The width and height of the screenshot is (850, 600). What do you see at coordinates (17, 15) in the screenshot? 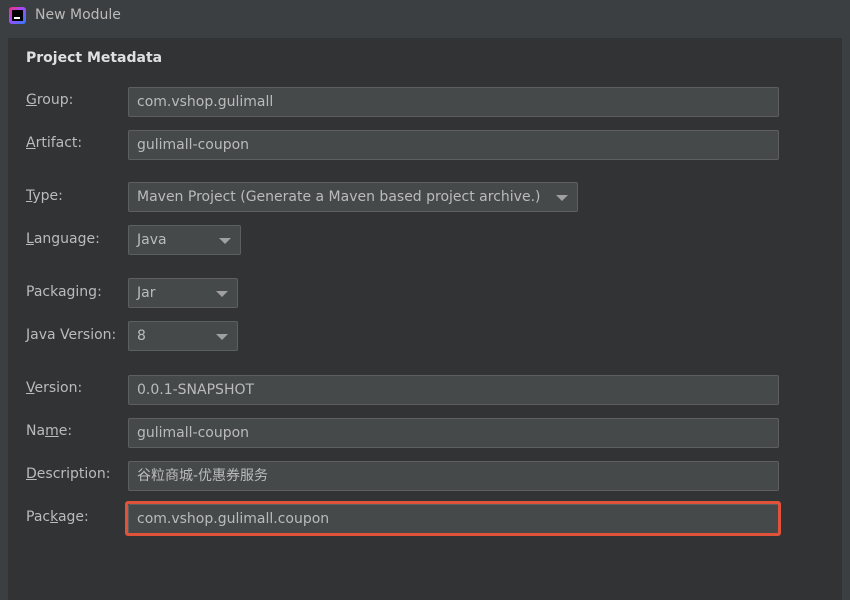
I see `intellij-idea-icon` at bounding box center [17, 15].